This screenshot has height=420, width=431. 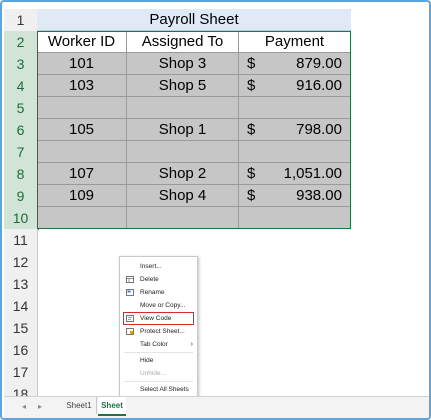 I want to click on row-header-10: 10, so click(x=21, y=218).